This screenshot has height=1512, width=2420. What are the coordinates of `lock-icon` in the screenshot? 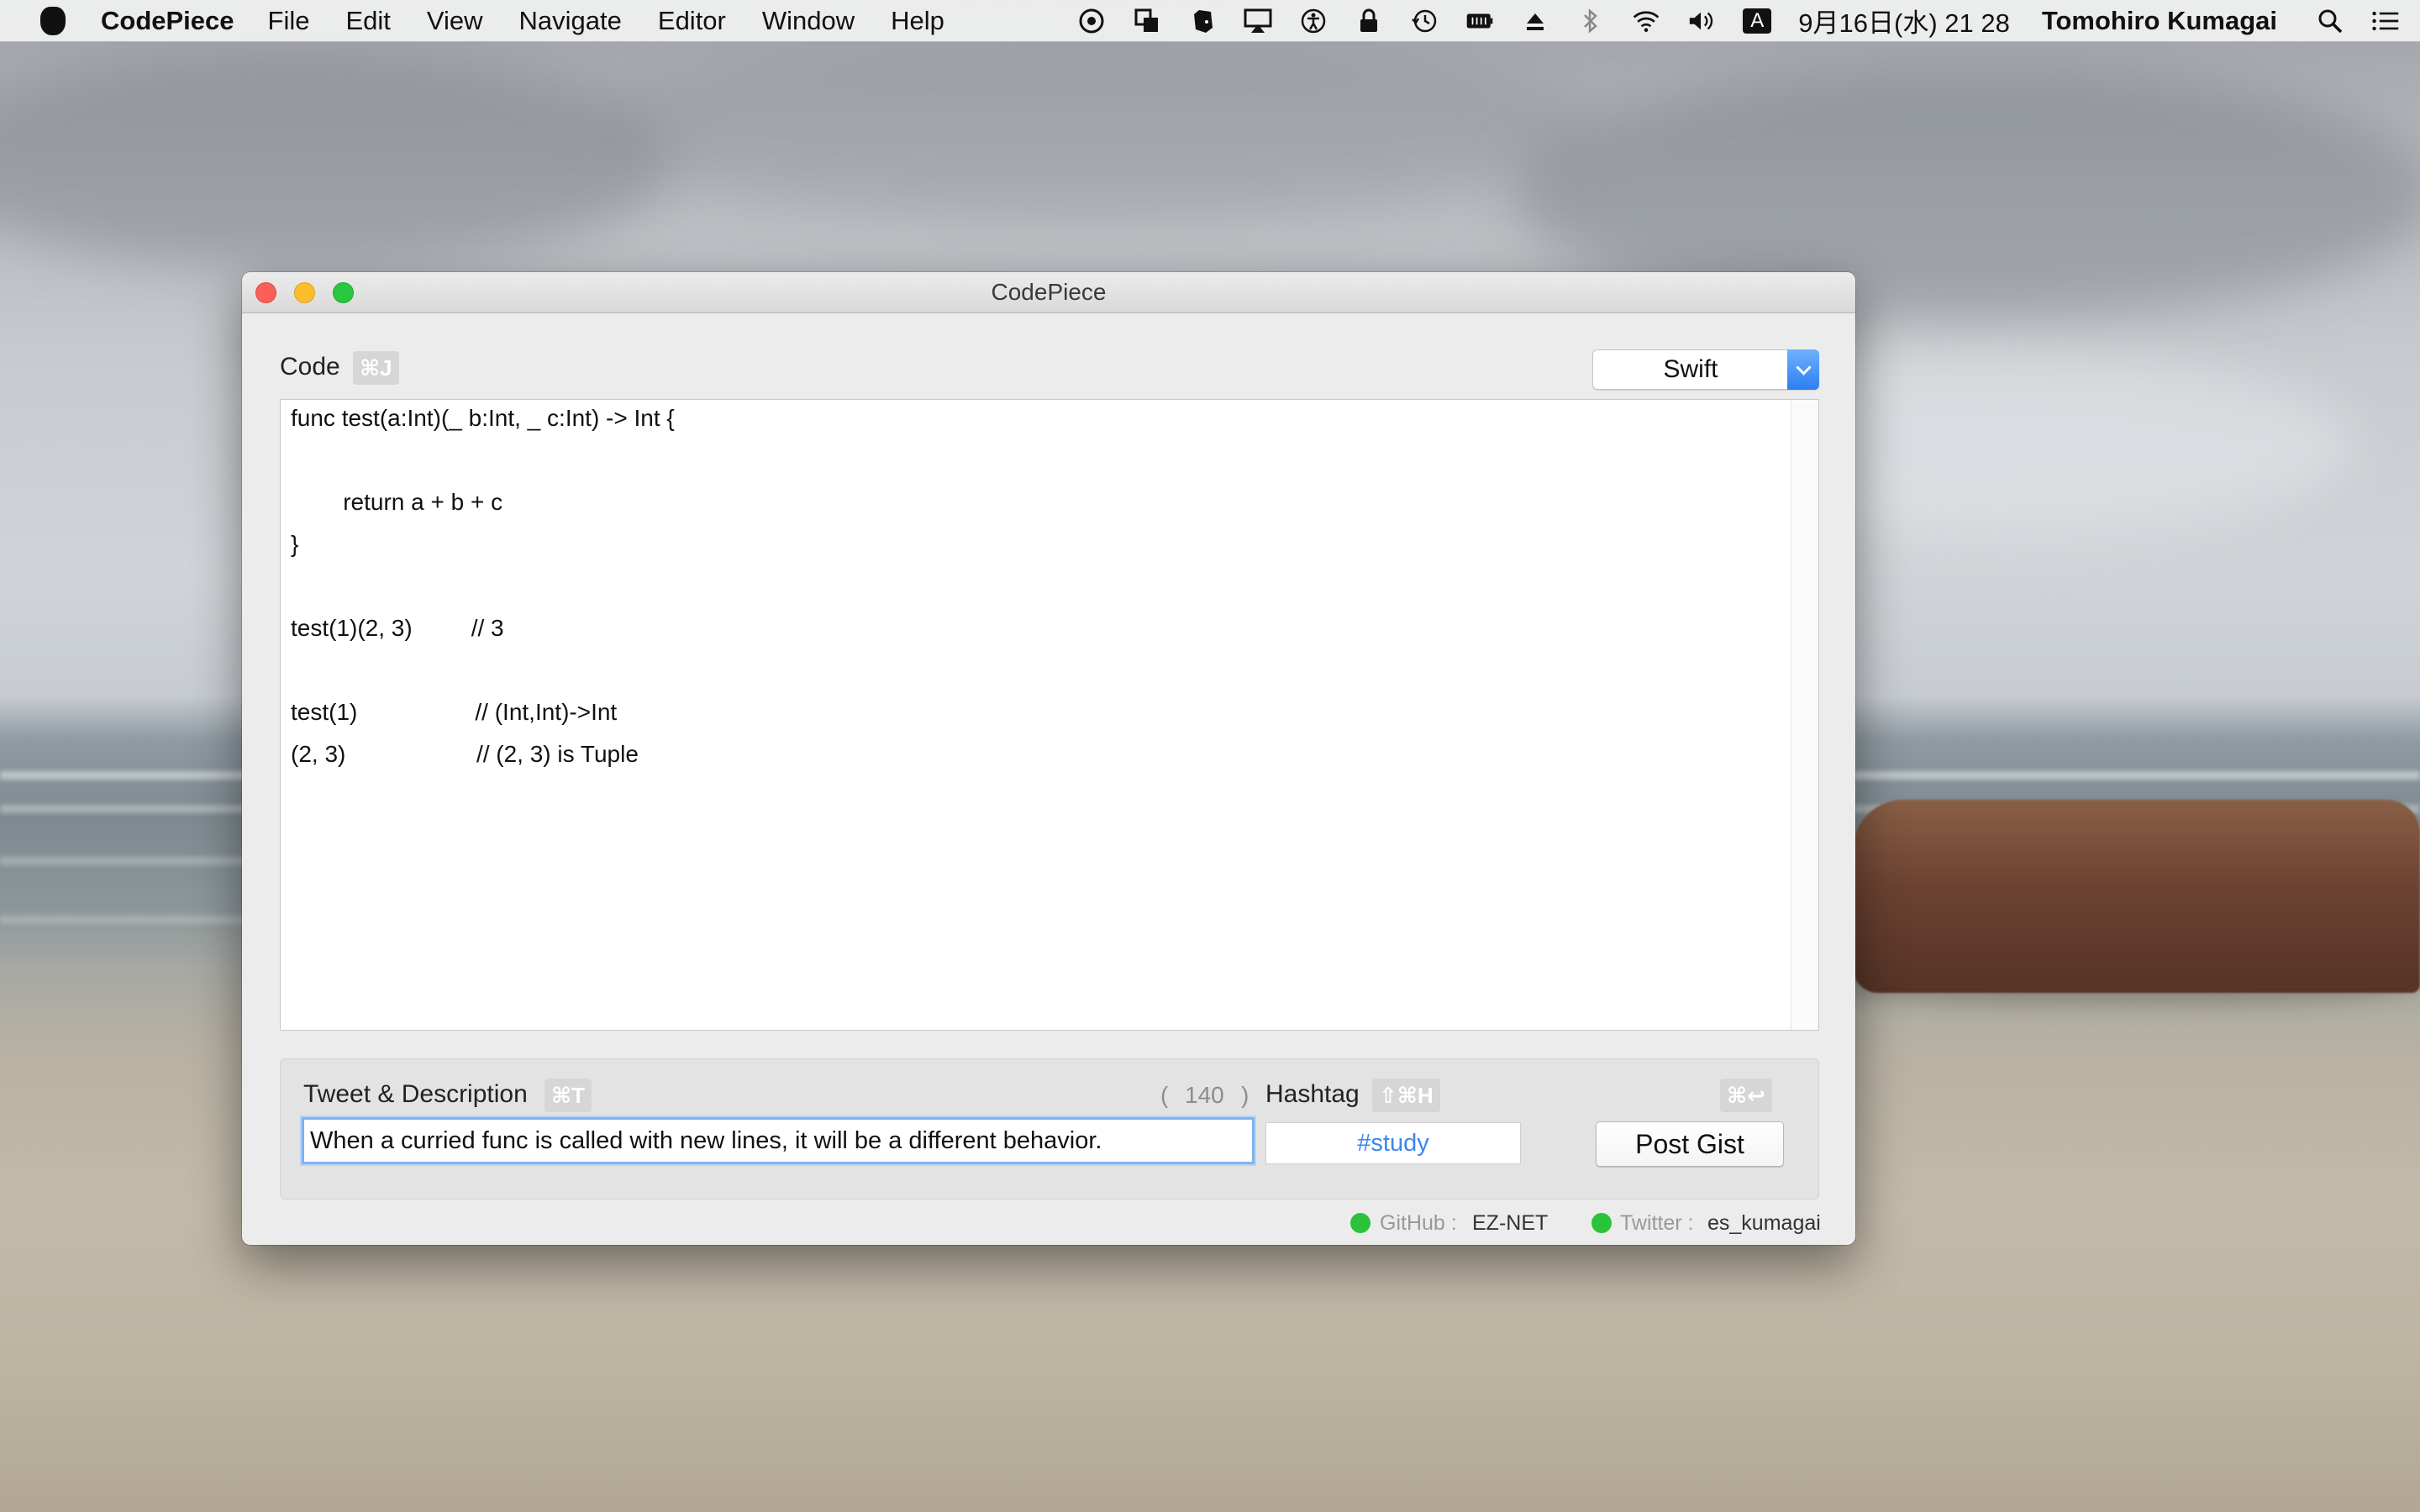 It's located at (1369, 21).